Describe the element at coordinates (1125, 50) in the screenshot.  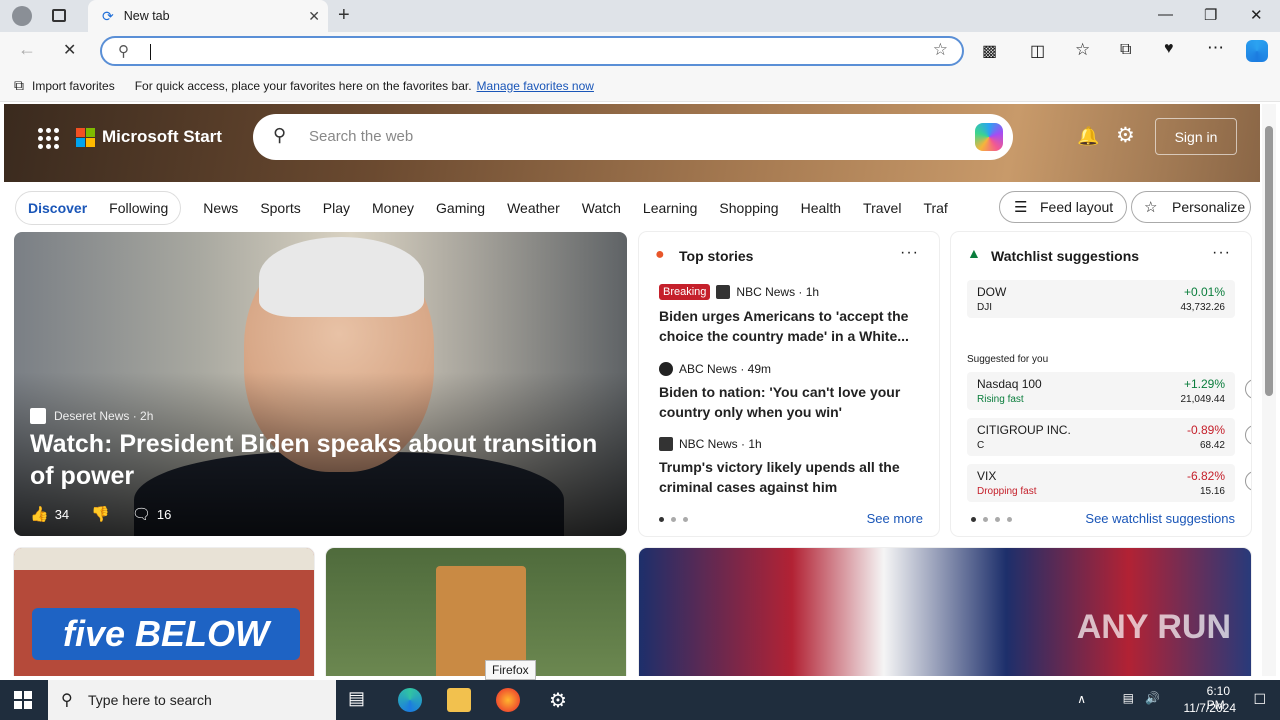
I see `collections-icon: ⧉` at that location.